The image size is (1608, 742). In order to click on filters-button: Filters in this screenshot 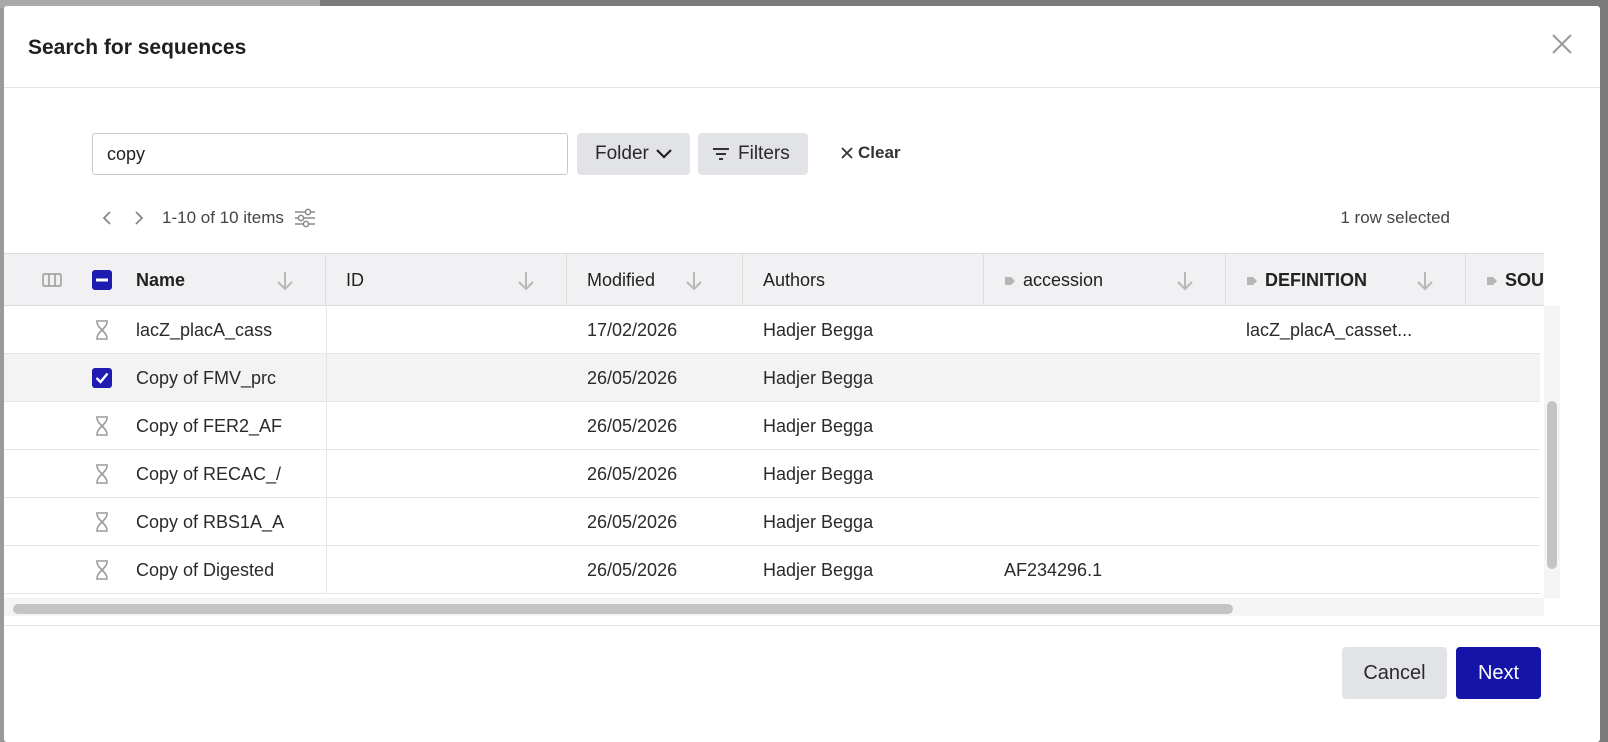, I will do `click(753, 154)`.